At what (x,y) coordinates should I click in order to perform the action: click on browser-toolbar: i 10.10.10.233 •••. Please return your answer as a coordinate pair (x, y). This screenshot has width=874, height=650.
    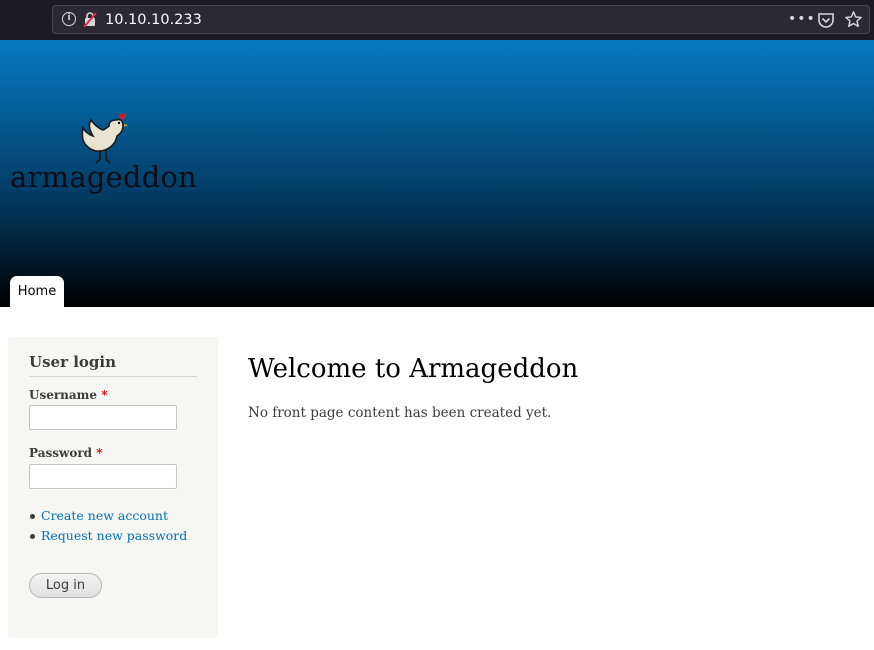
    Looking at the image, I should click on (437, 20).